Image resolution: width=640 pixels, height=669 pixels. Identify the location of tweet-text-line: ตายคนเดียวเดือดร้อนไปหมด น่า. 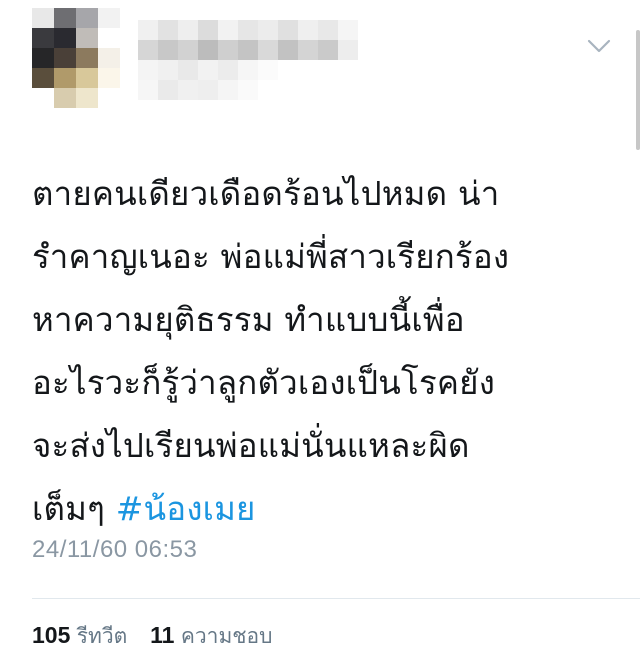
(266, 193).